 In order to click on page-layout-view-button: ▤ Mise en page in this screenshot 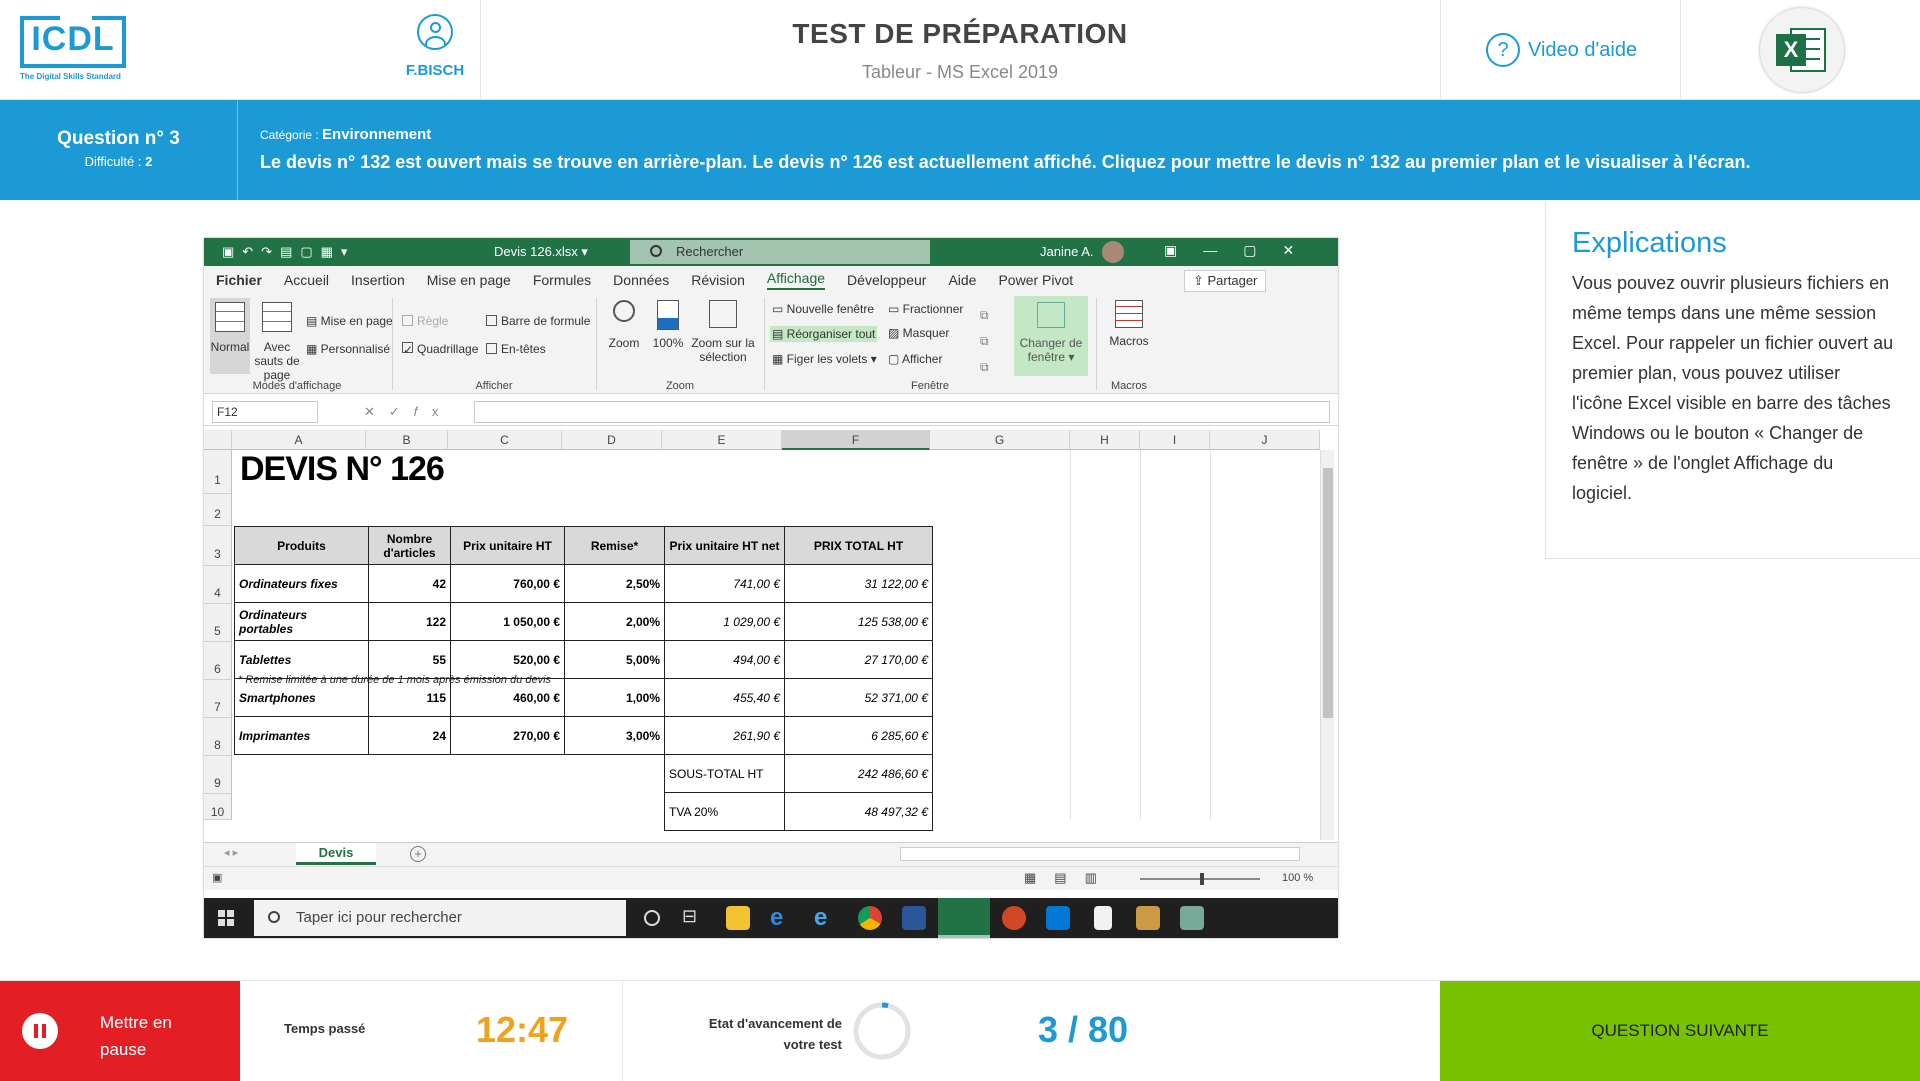, I will do `click(349, 321)`.